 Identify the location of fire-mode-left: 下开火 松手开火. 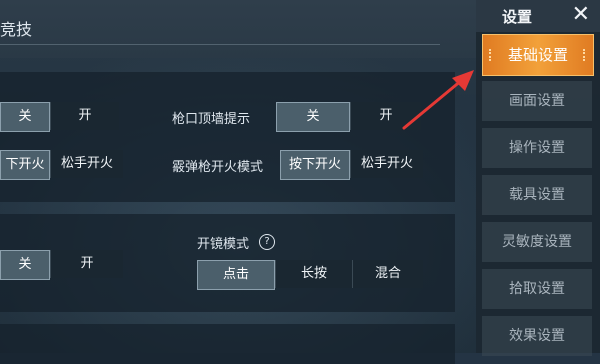
(61, 165).